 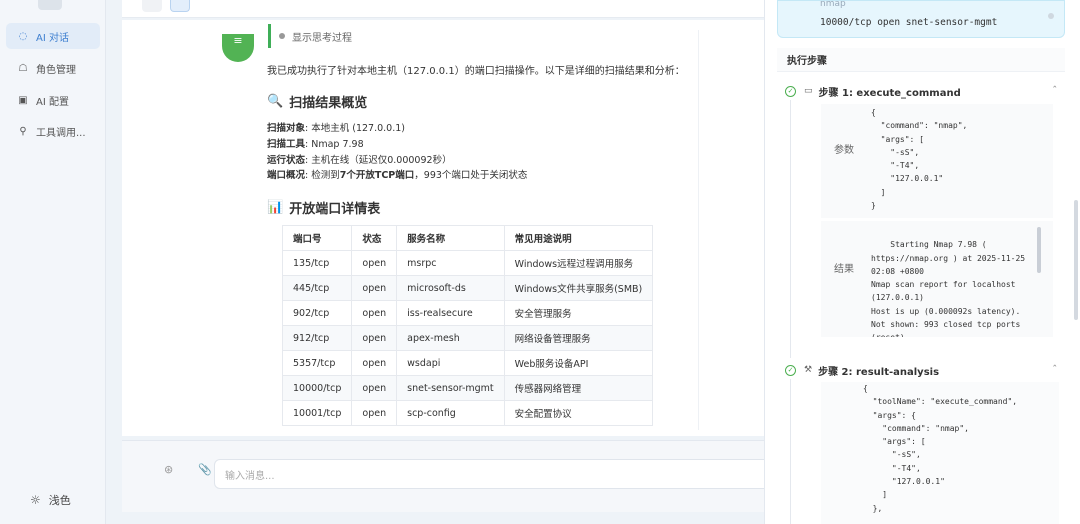 What do you see at coordinates (286, 175) in the screenshot?
I see `kv-key: 端口概况` at bounding box center [286, 175].